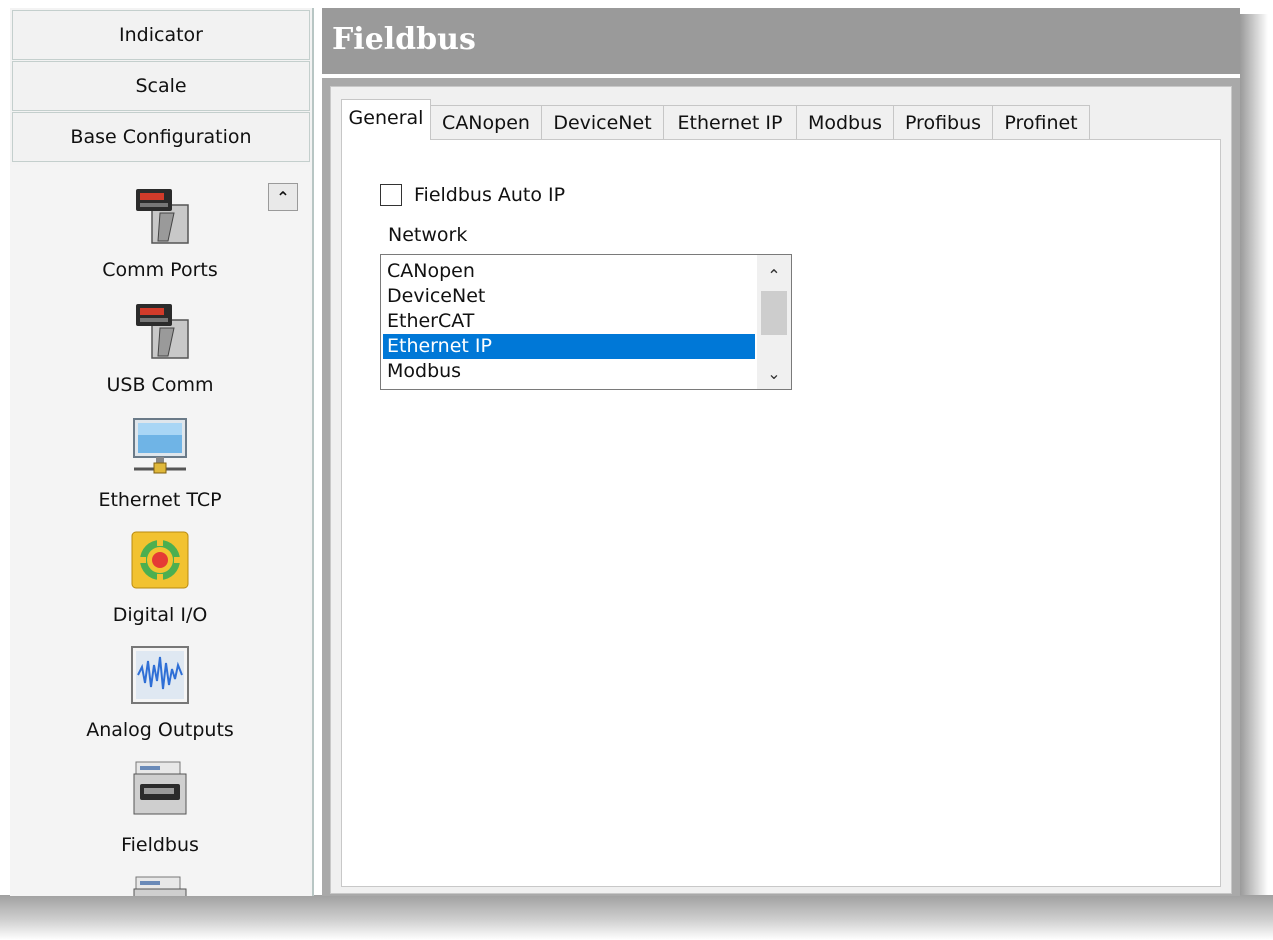 The height and width of the screenshot is (940, 1273). I want to click on network-option-ethernet-ip: Ethernet IP, so click(569, 346).